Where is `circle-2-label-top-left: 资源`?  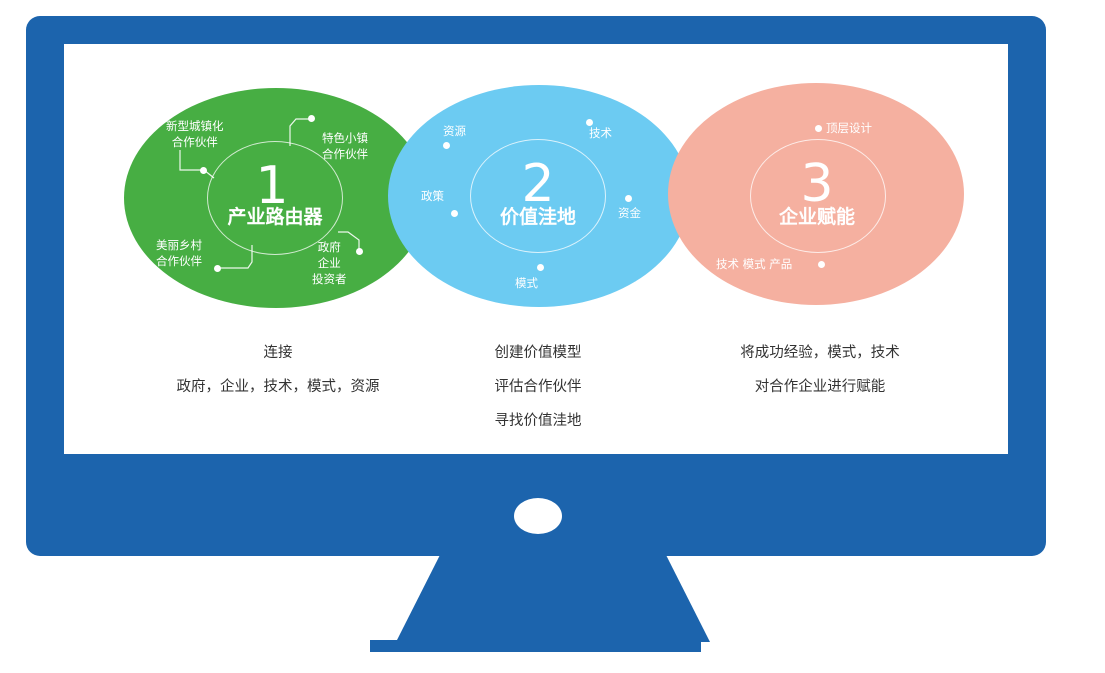
circle-2-label-top-left: 资源 is located at coordinates (454, 131).